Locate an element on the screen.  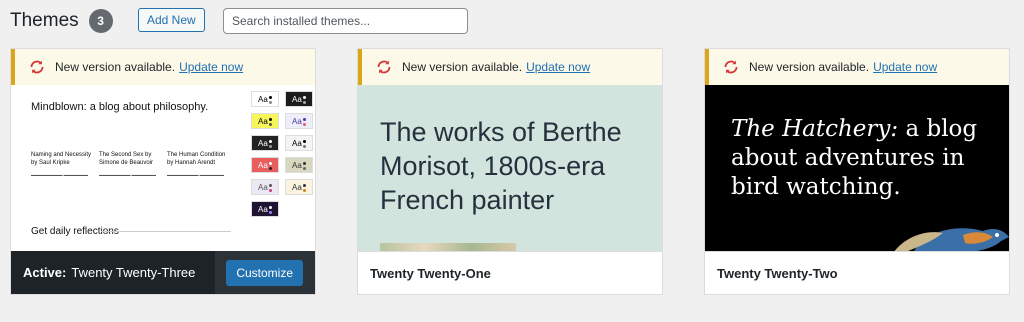
active-theme-label: Active: Twenty Twenty-Three is located at coordinates (113, 272).